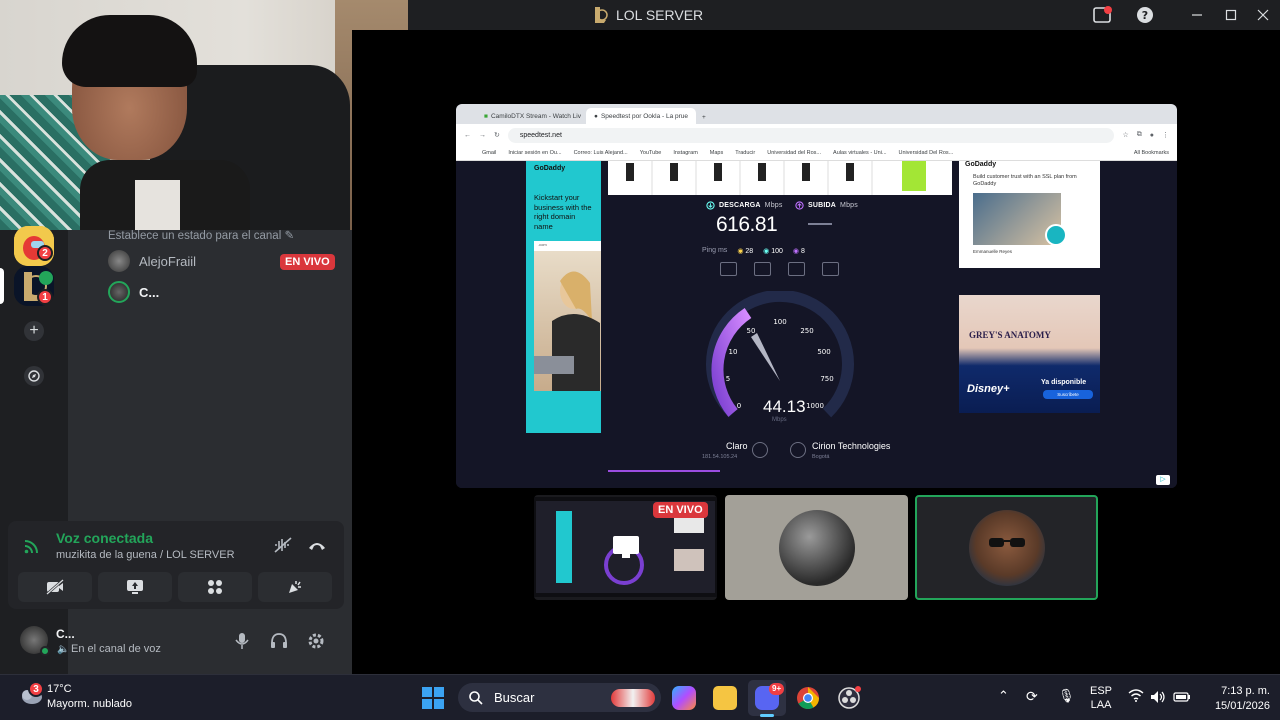  Describe the element at coordinates (316, 643) in the screenshot. I see `settings-gear-icon` at that location.